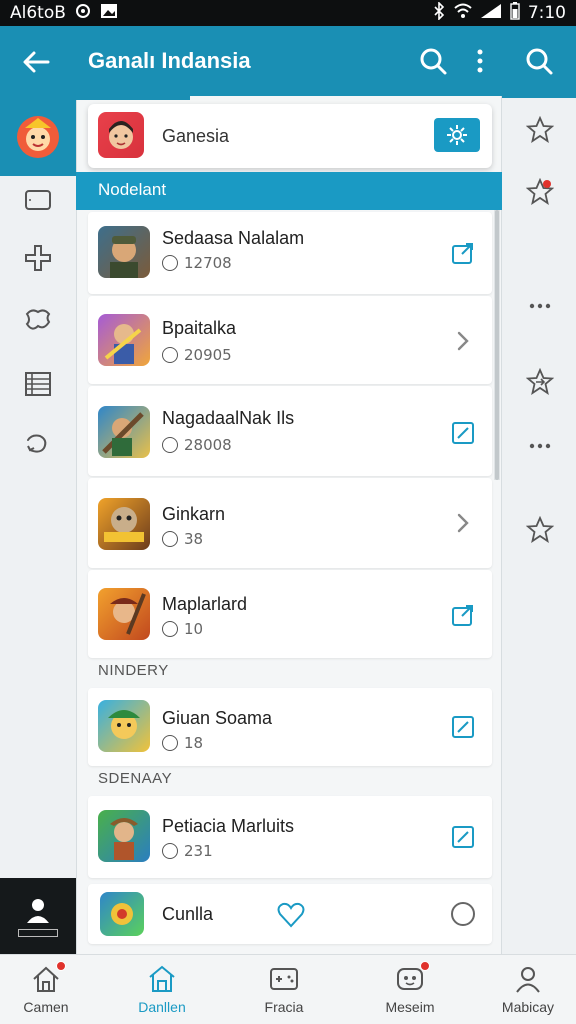 The image size is (576, 1024). What do you see at coordinates (162, 1007) in the screenshot?
I see `nav-label: Danllen` at bounding box center [162, 1007].